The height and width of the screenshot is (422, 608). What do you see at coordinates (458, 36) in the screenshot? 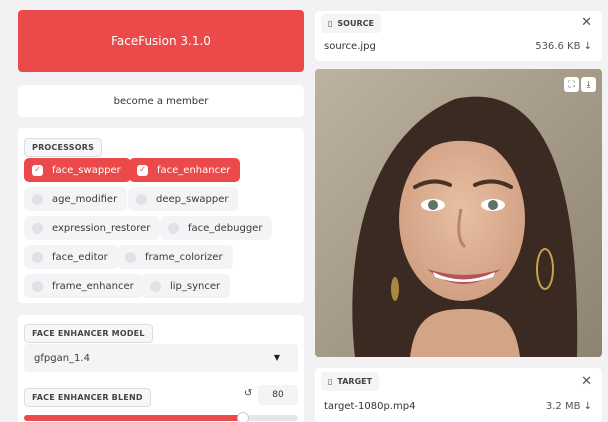
I see `source-panel: ▯ SOURCE ✕ source.jpg 536.6 KB ↓` at bounding box center [458, 36].